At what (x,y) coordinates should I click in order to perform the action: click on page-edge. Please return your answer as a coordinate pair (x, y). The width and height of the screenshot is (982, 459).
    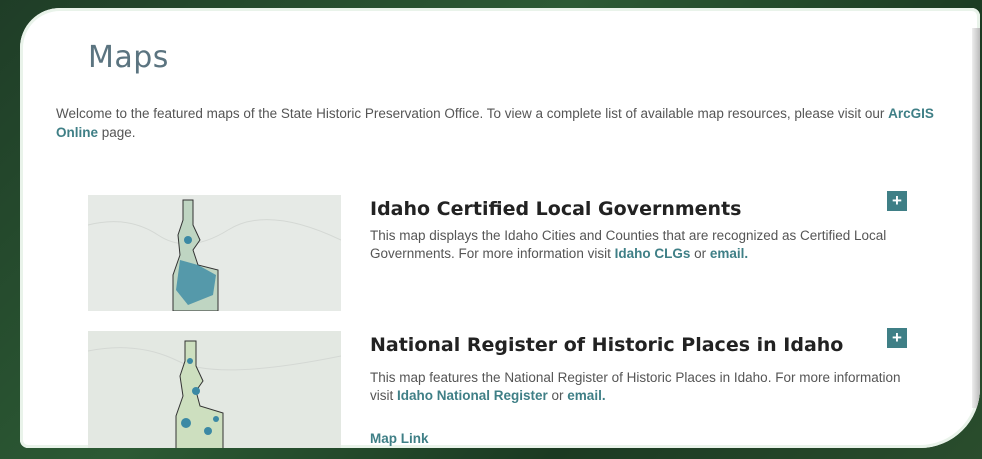
    Looking at the image, I should click on (976, 218).